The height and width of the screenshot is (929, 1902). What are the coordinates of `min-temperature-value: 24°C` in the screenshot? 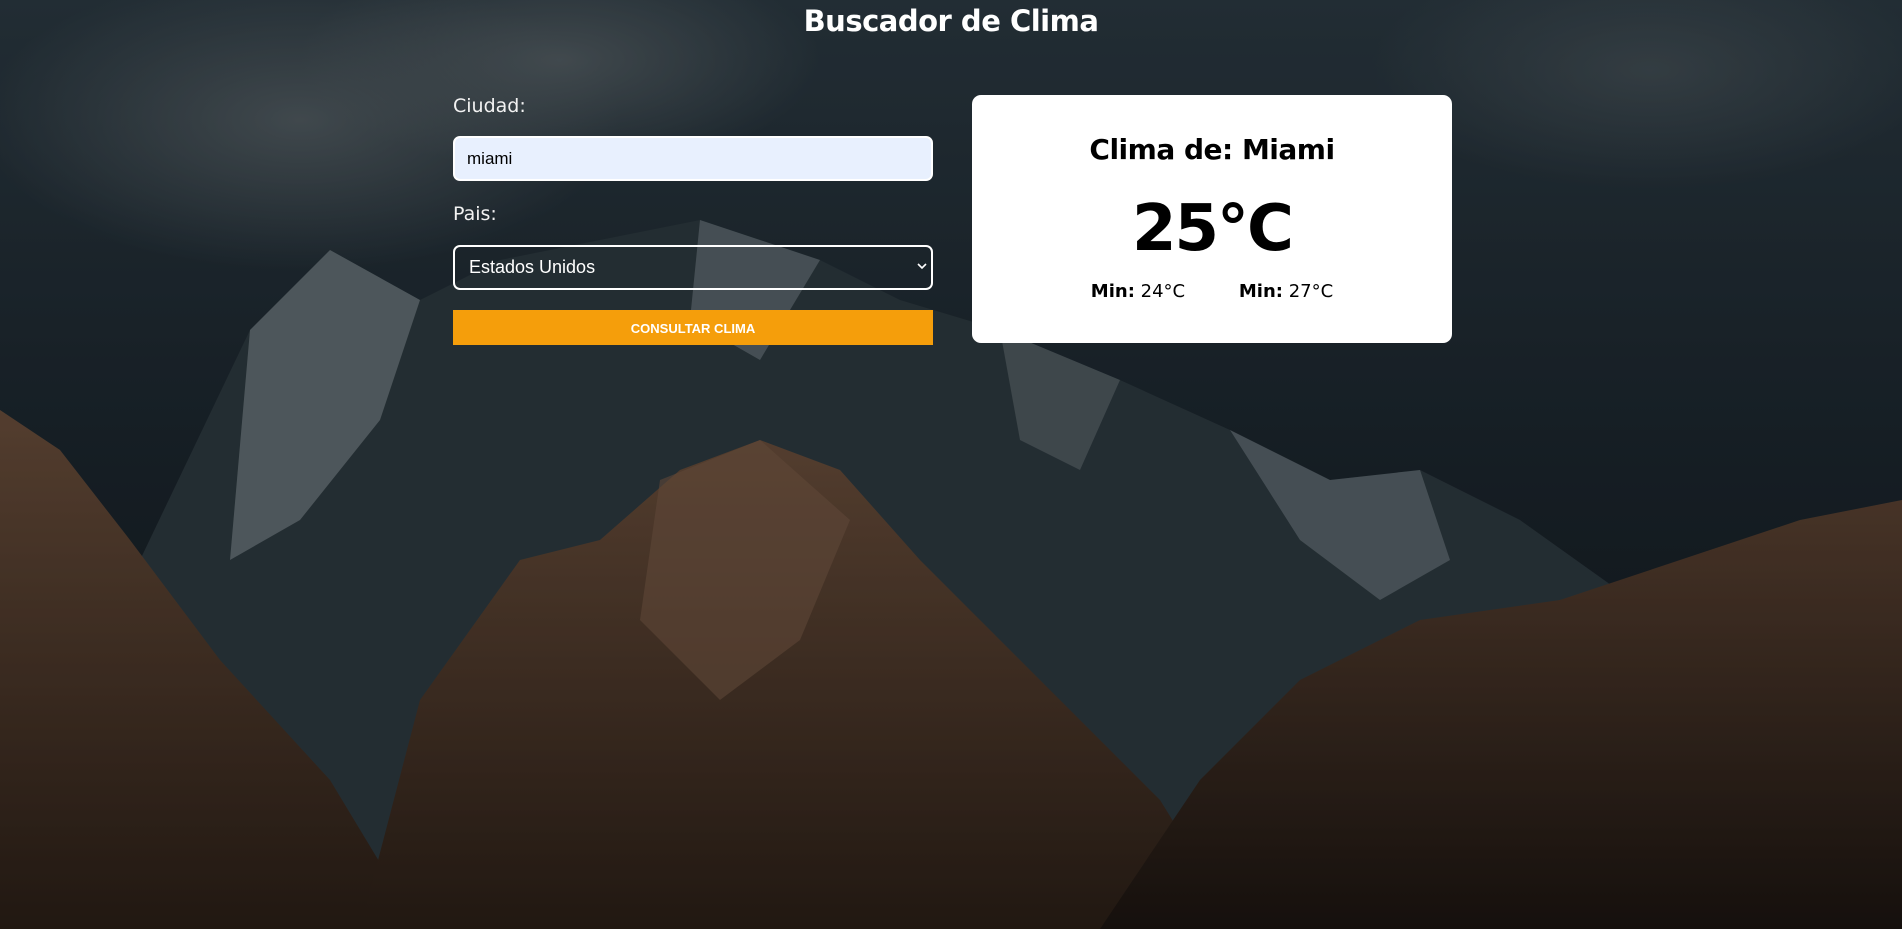 It's located at (1163, 291).